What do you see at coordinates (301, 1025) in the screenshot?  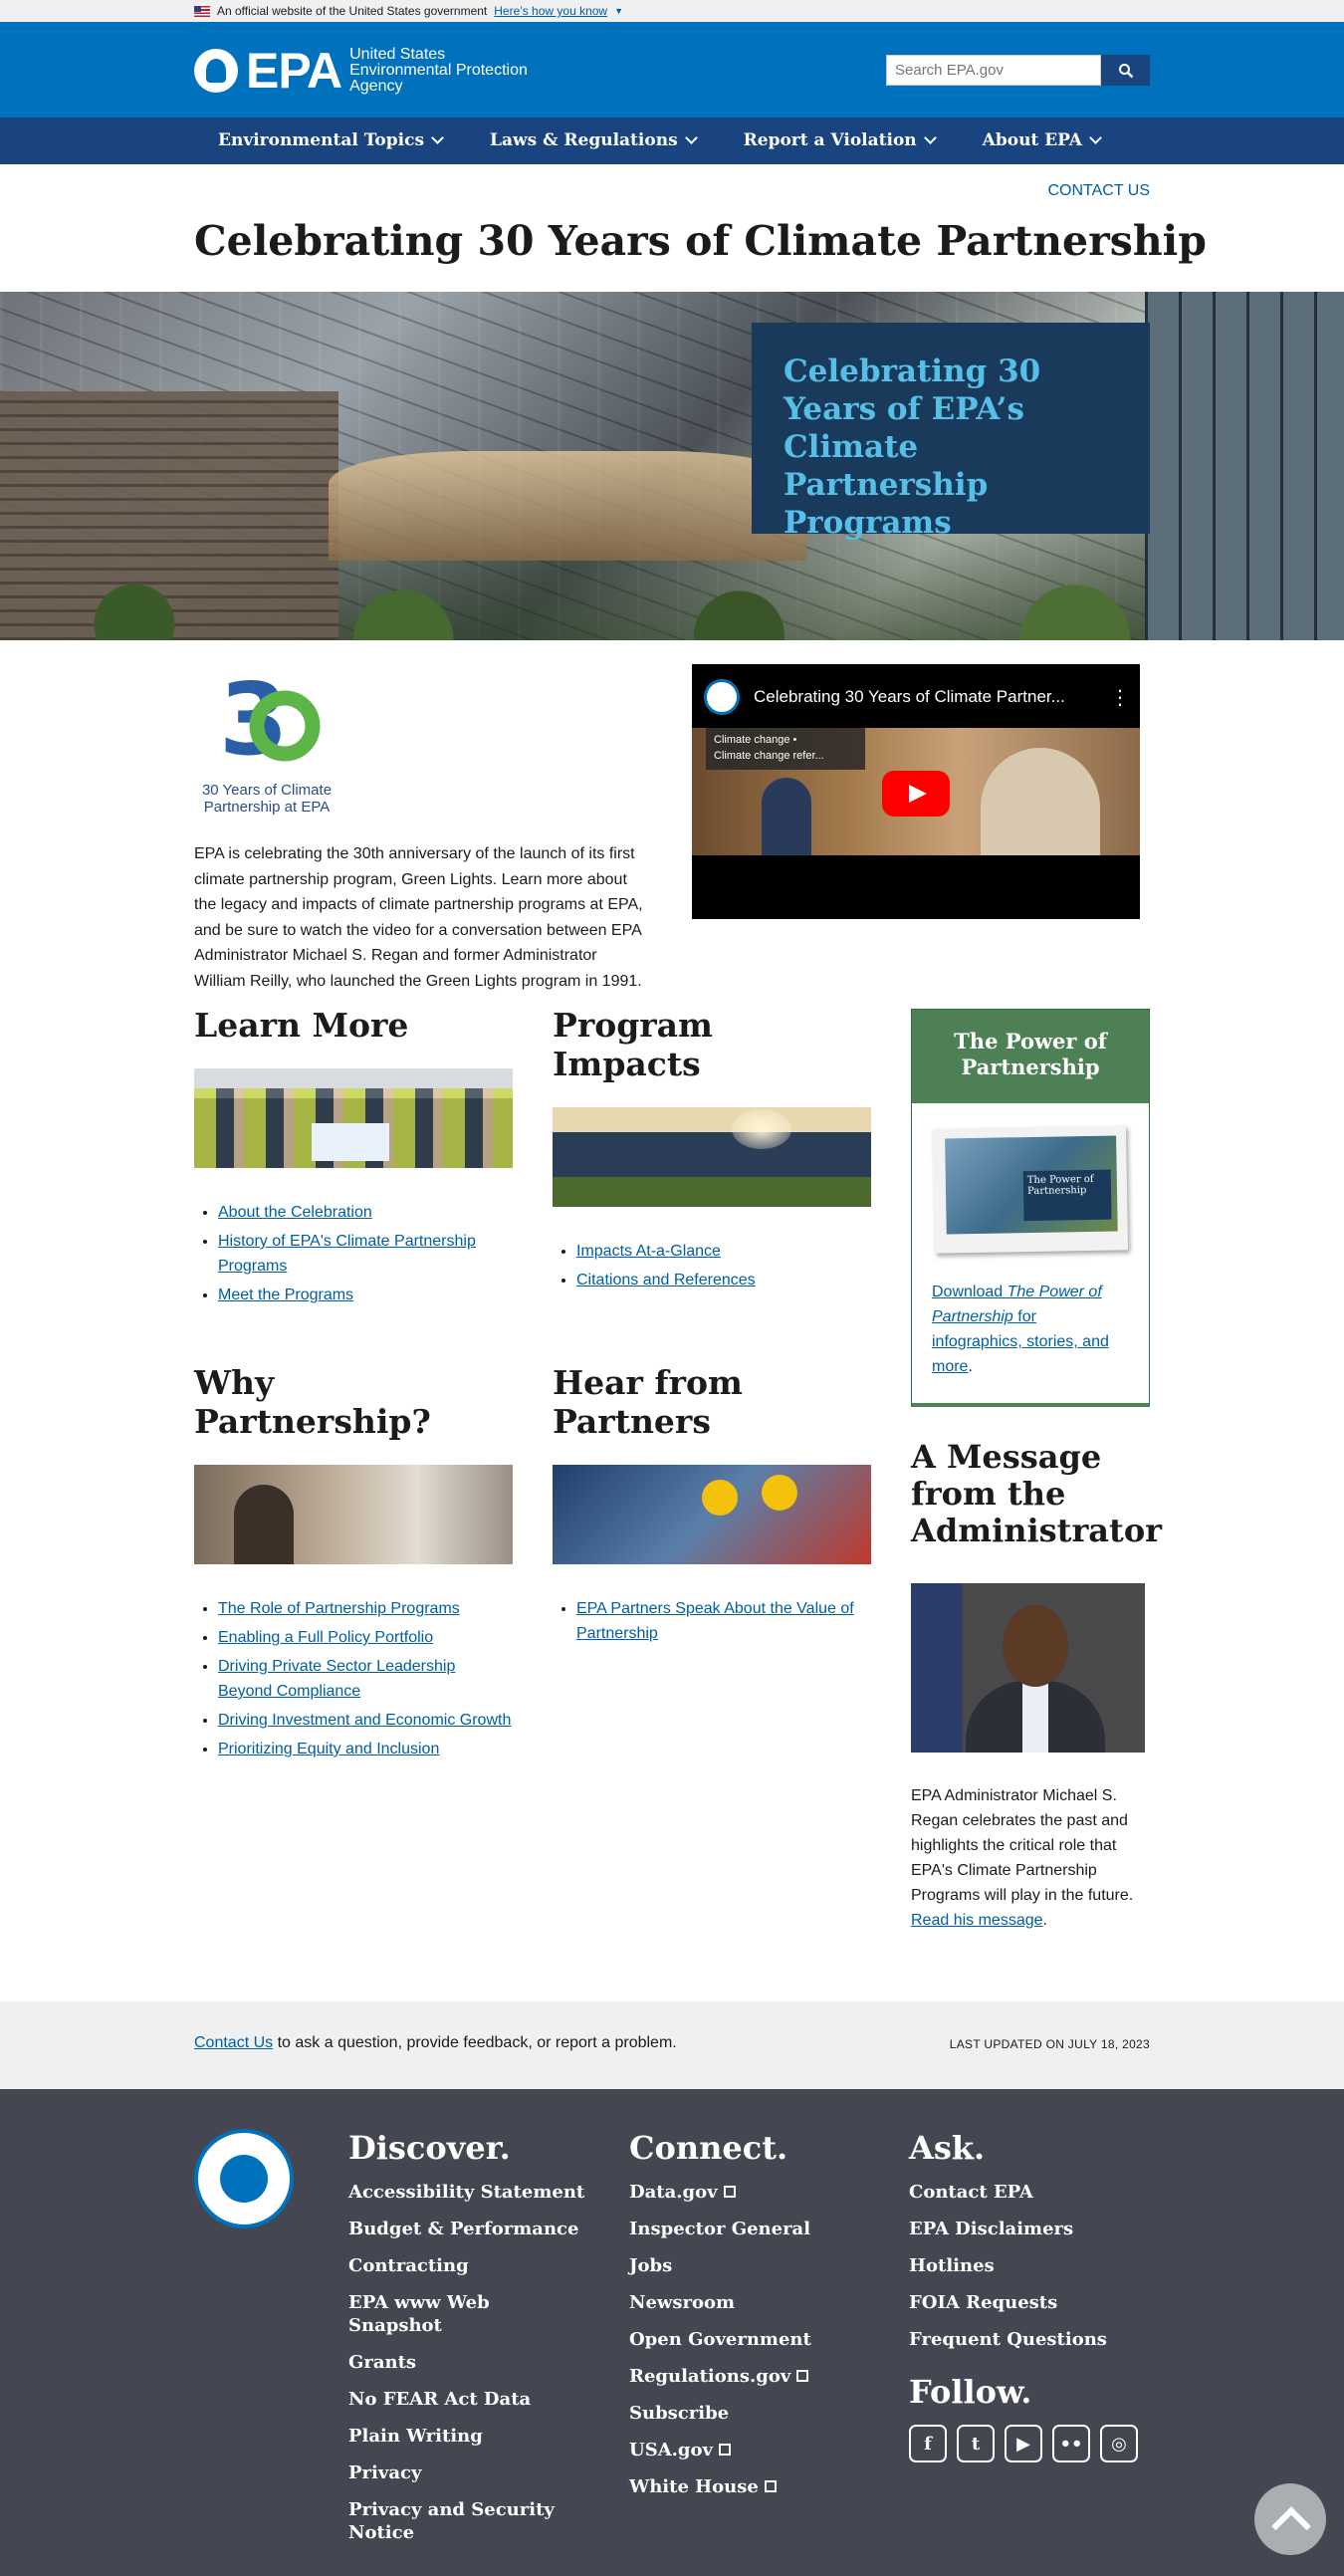 I see `section-title: Learn More` at bounding box center [301, 1025].